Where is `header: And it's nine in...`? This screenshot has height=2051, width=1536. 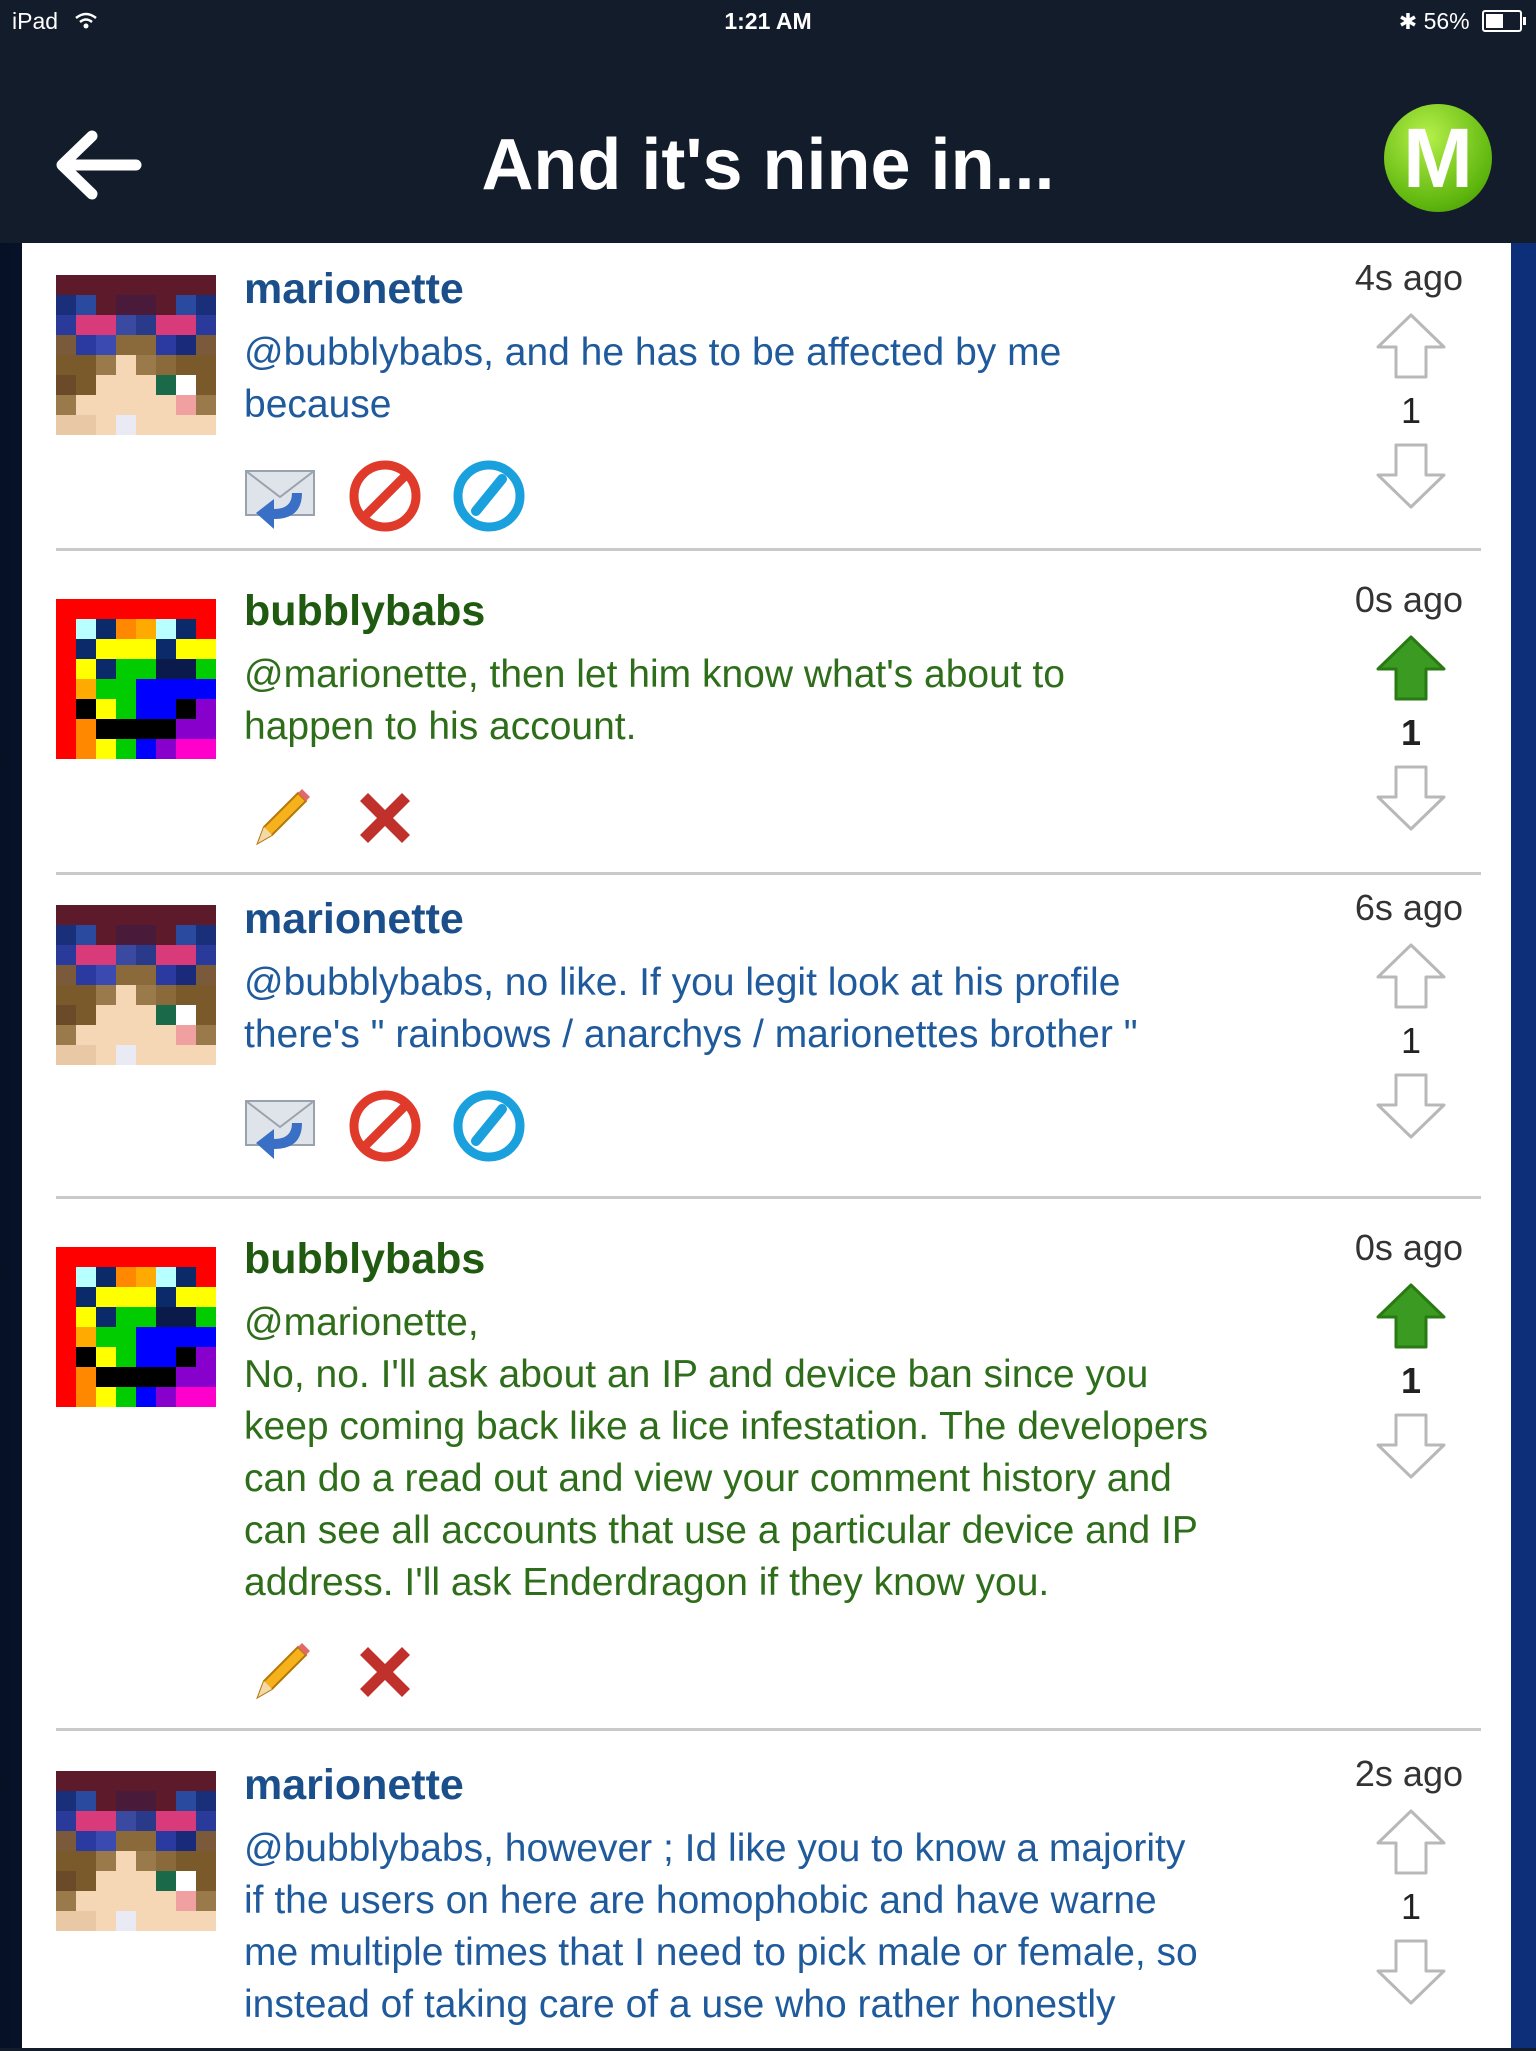 header: And it's nine in... is located at coordinates (768, 142).